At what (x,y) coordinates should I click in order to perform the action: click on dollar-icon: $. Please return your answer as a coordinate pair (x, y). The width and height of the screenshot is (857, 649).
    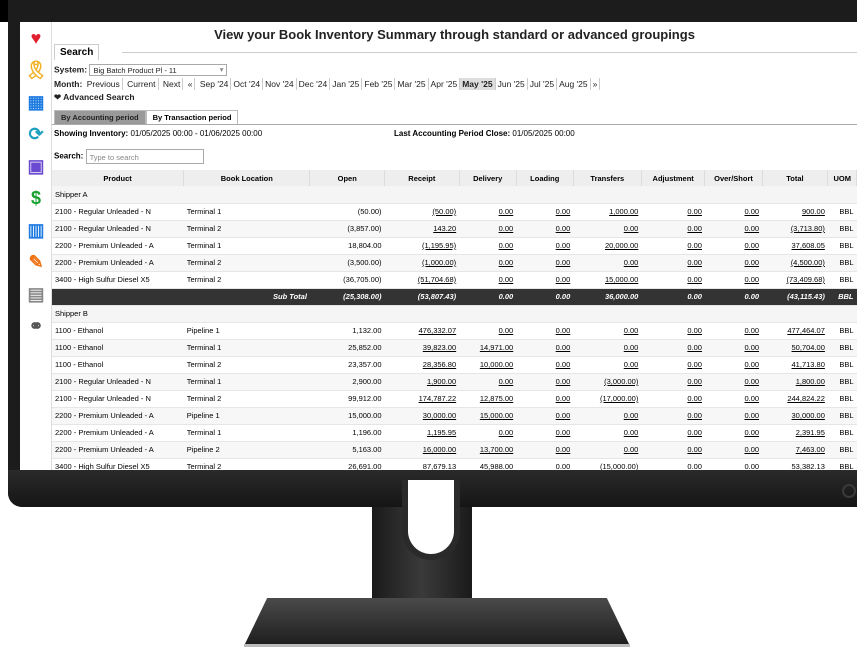
    Looking at the image, I should click on (36, 198).